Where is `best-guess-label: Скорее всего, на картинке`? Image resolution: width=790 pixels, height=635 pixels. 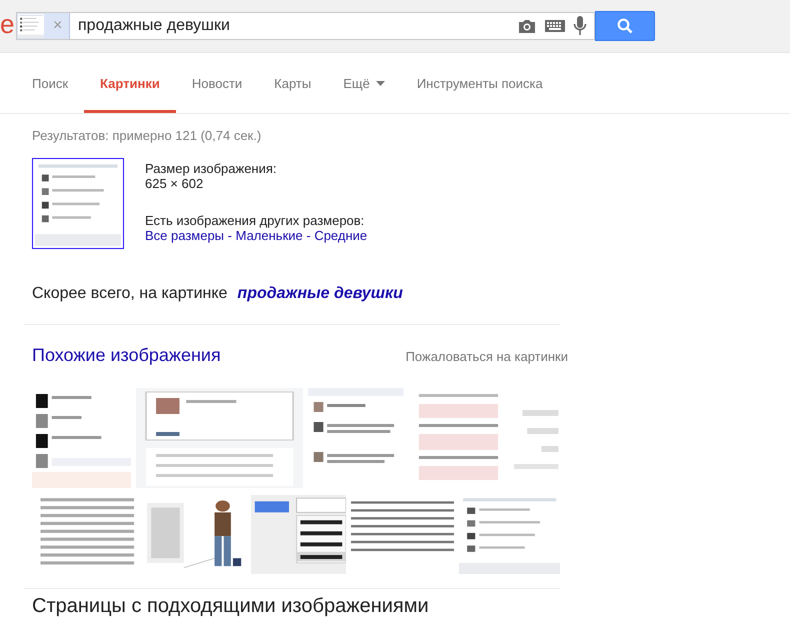 best-guess-label: Скорее всего, на картинке is located at coordinates (130, 294).